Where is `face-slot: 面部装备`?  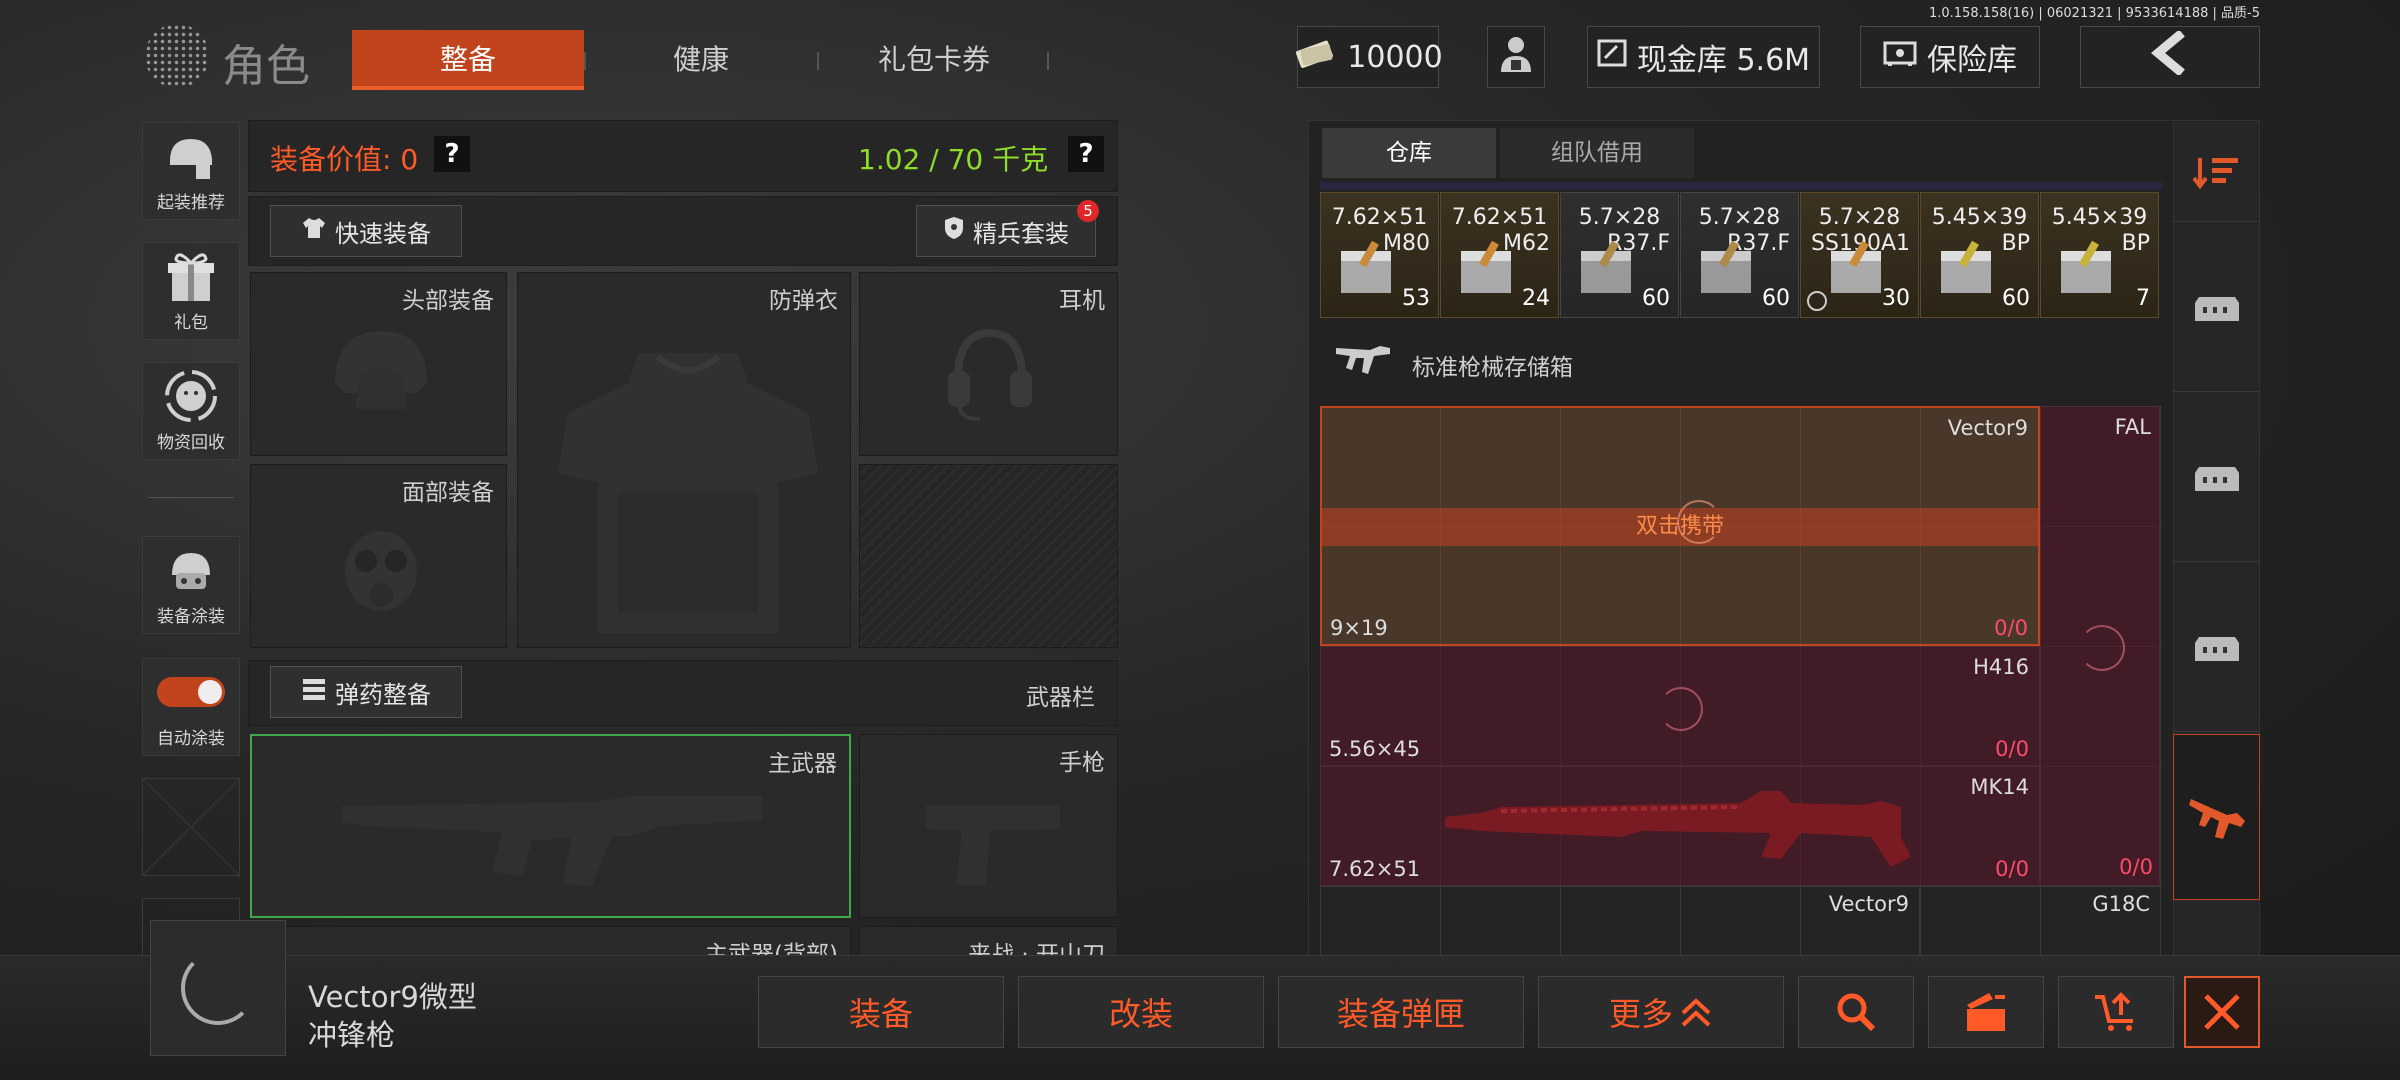
face-slot: 面部装备 is located at coordinates (378, 556).